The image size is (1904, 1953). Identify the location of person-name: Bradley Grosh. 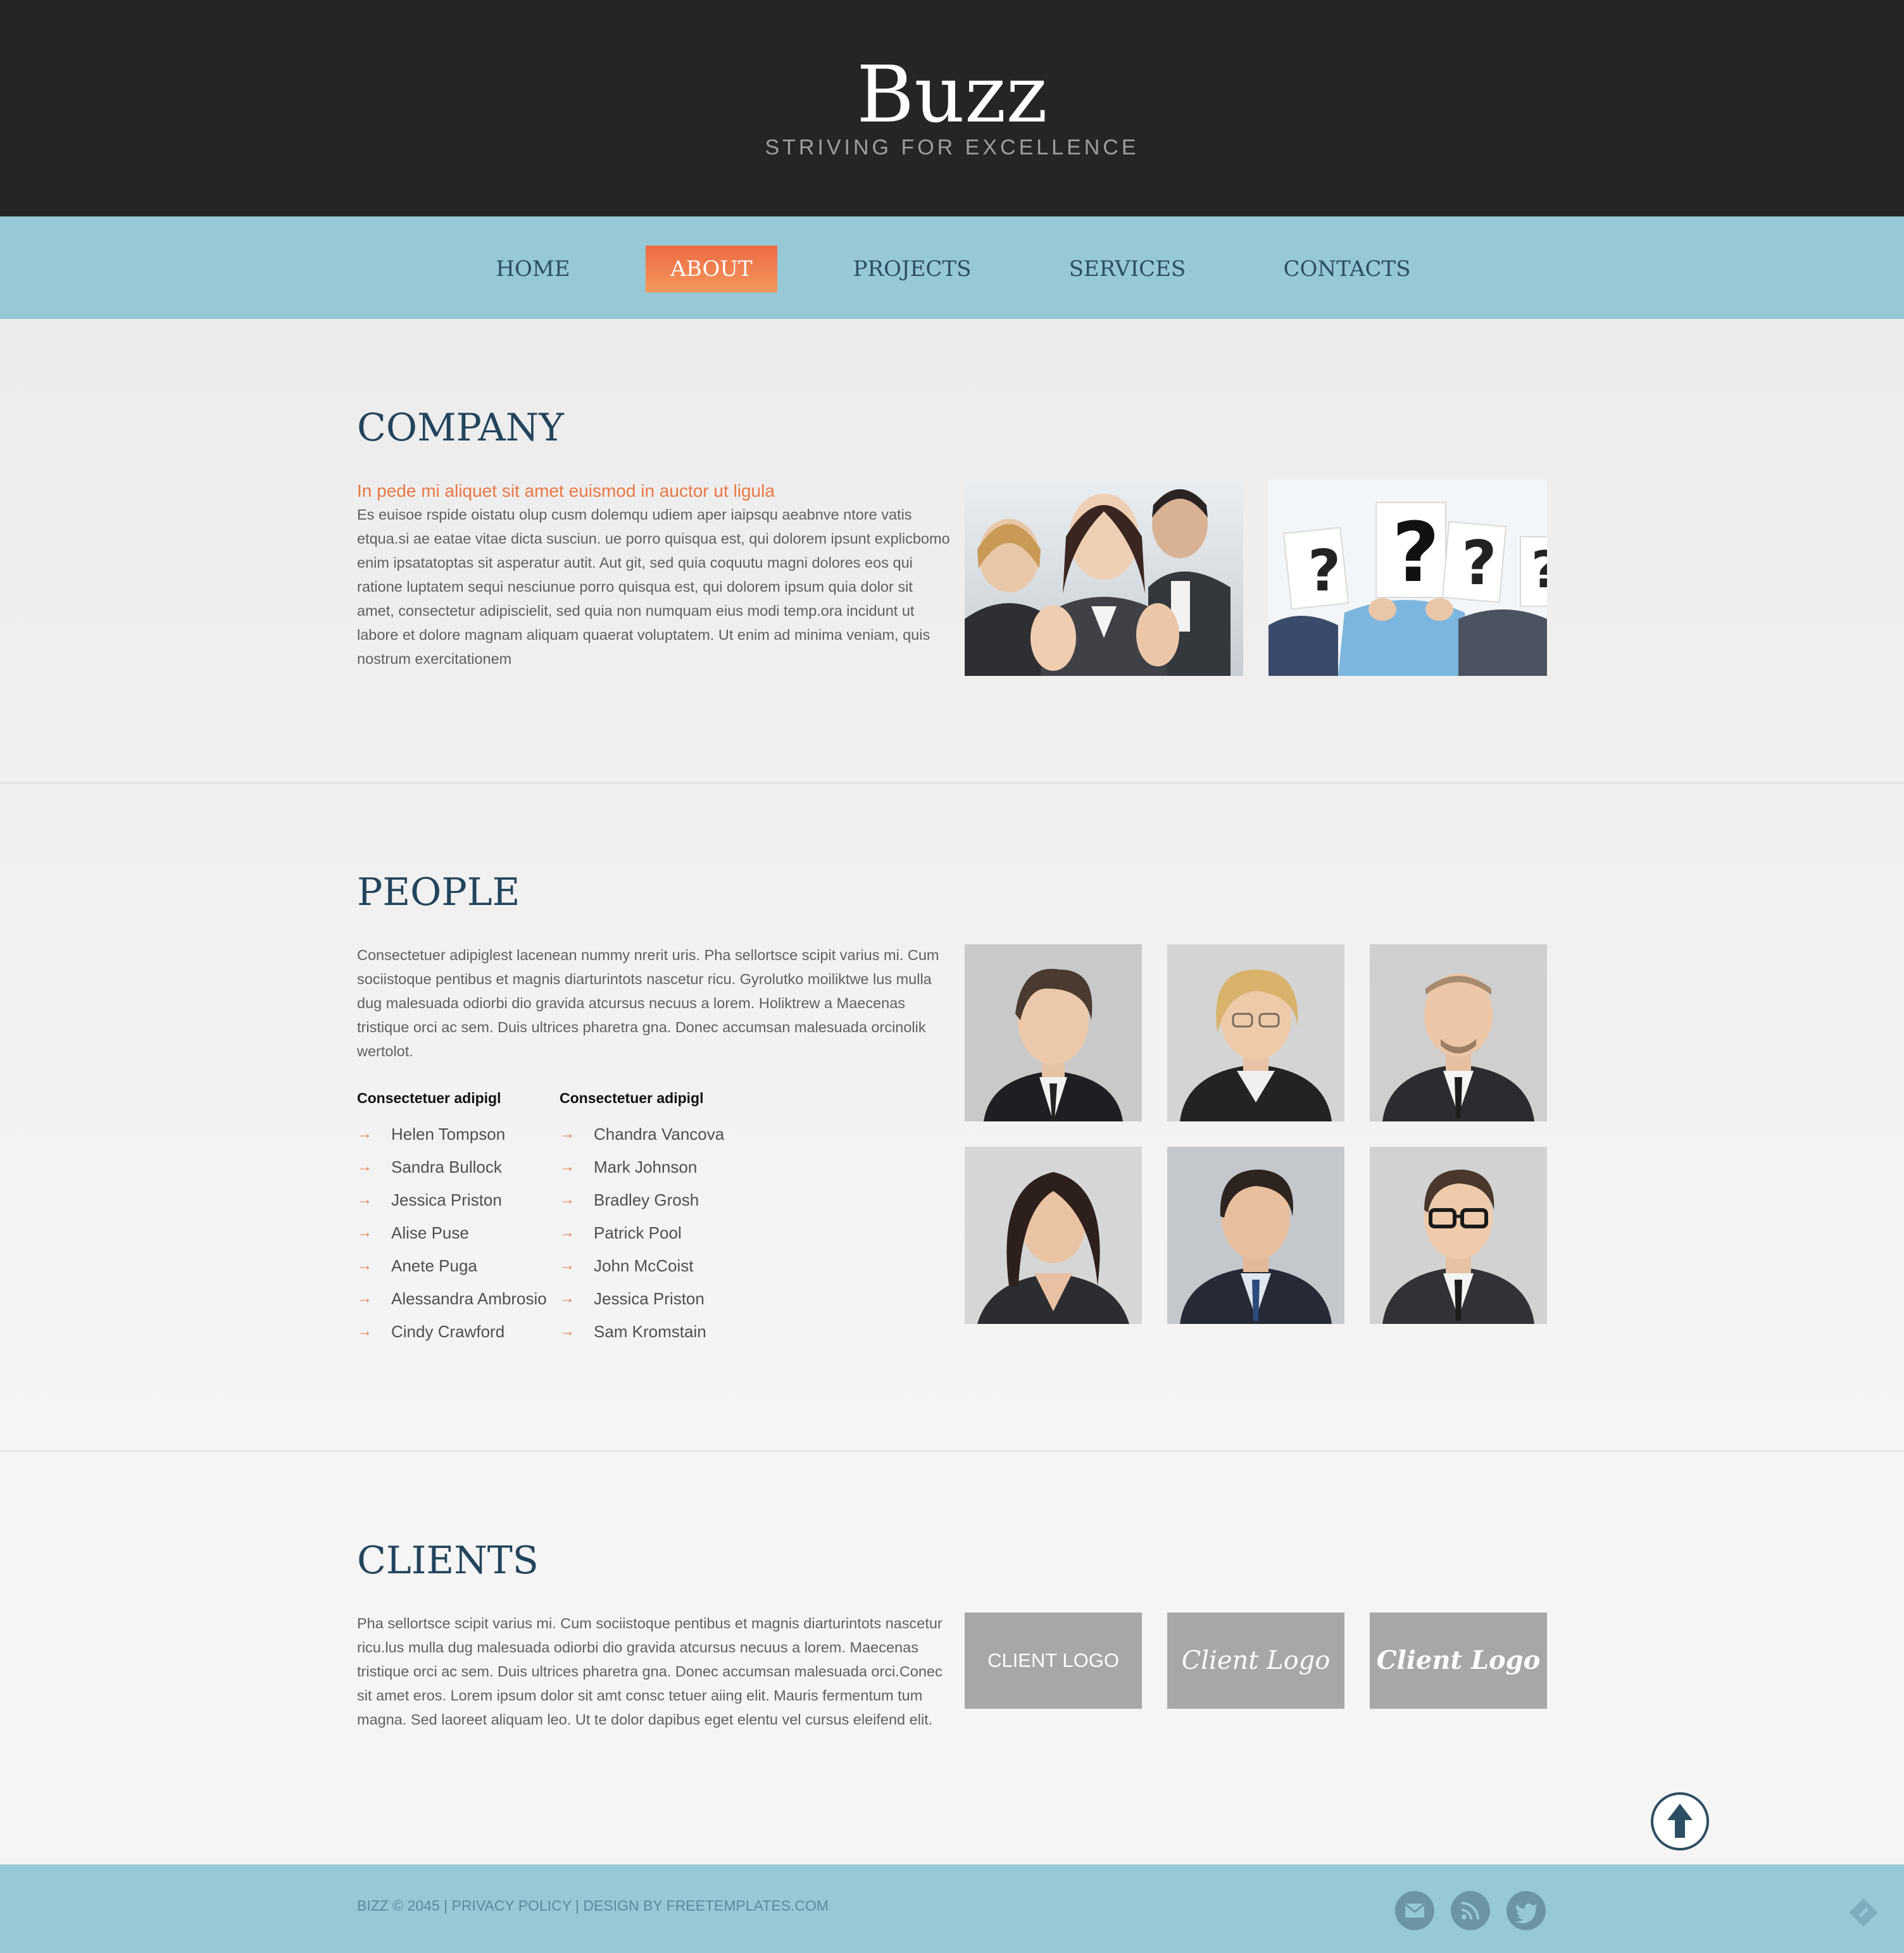
(646, 1200).